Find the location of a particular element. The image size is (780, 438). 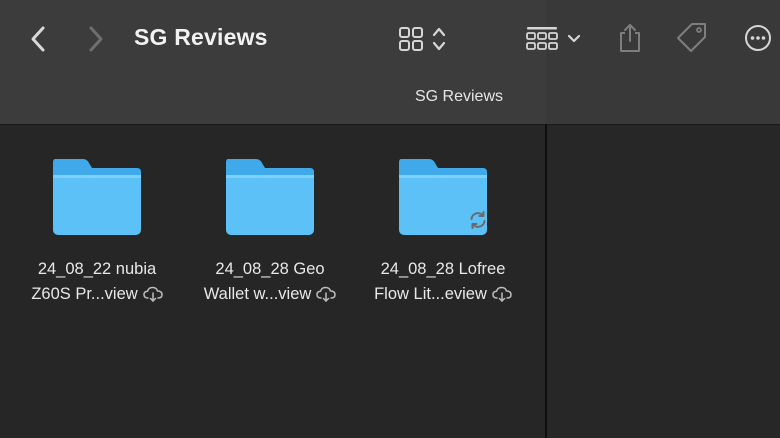

tag-button is located at coordinates (691, 38).